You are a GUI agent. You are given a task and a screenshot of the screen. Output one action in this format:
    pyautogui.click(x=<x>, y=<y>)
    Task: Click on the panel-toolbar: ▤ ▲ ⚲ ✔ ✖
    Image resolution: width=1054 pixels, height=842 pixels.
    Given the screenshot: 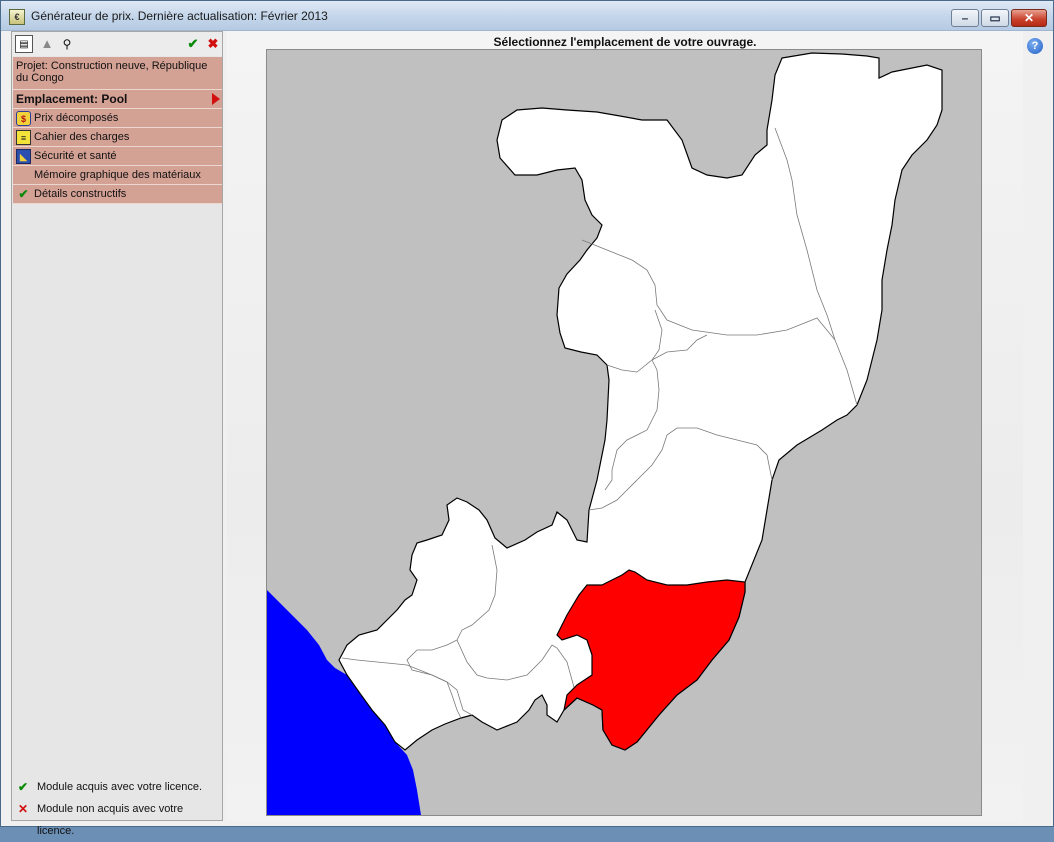 What is the action you would take?
    pyautogui.click(x=117, y=44)
    